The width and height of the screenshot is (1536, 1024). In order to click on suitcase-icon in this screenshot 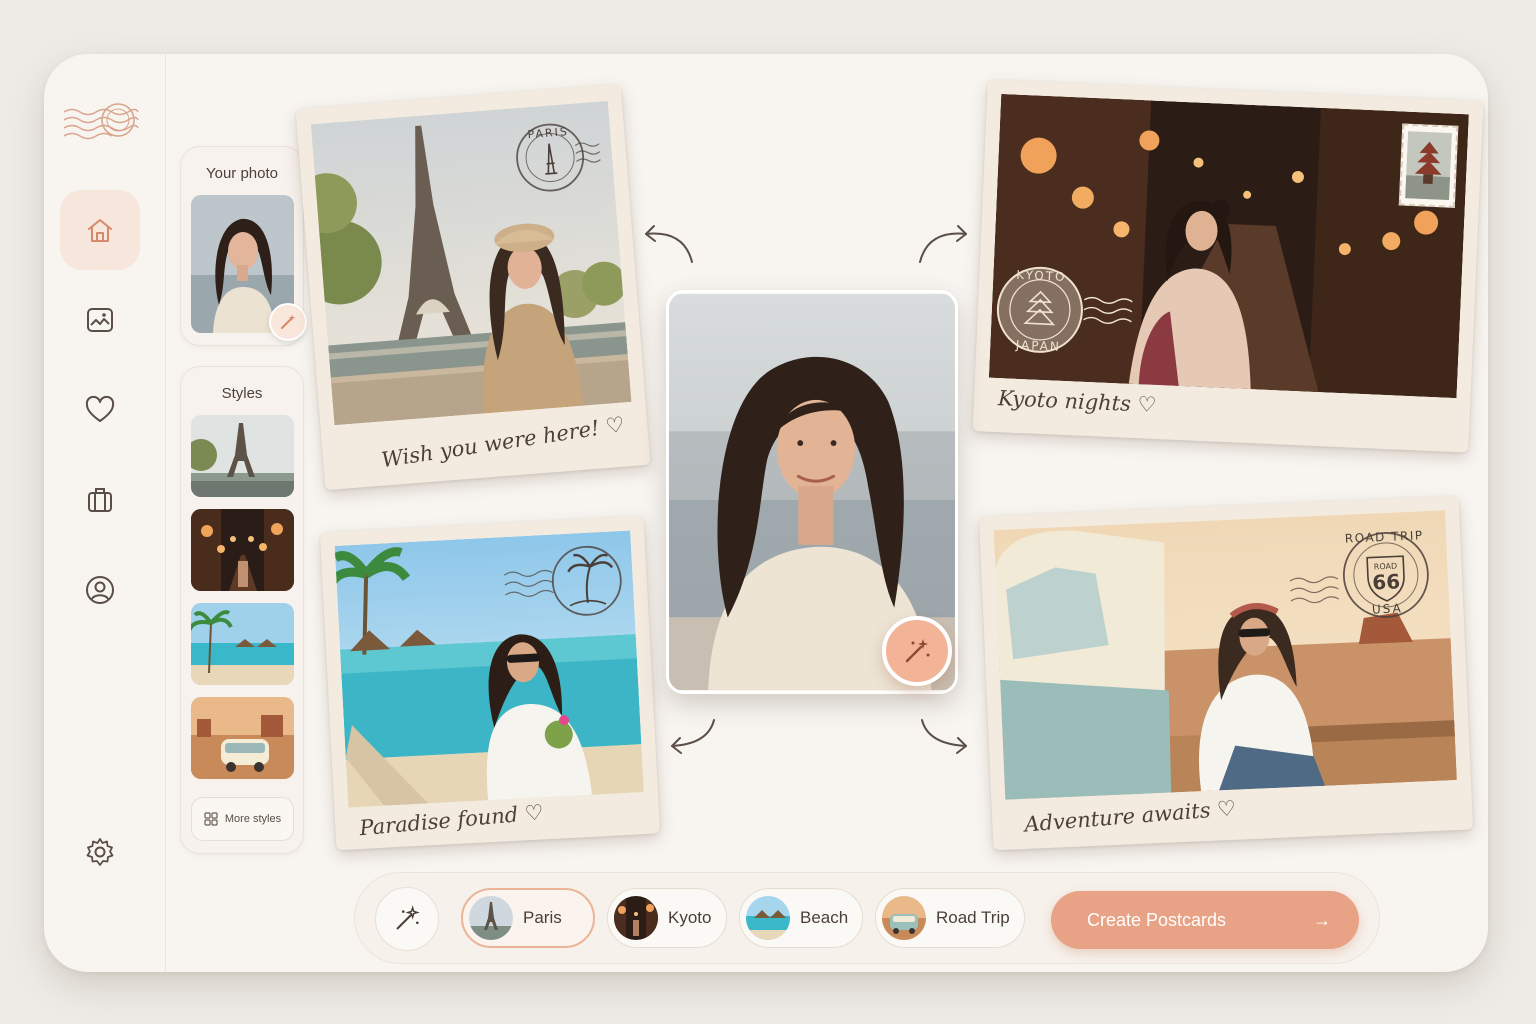, I will do `click(100, 500)`.